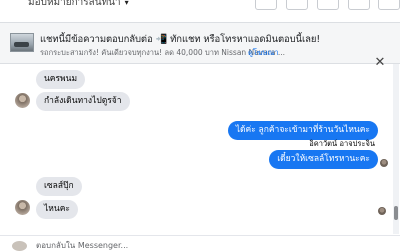 The image size is (400, 251). I want to click on thread-scrollbar, so click(396, 149).